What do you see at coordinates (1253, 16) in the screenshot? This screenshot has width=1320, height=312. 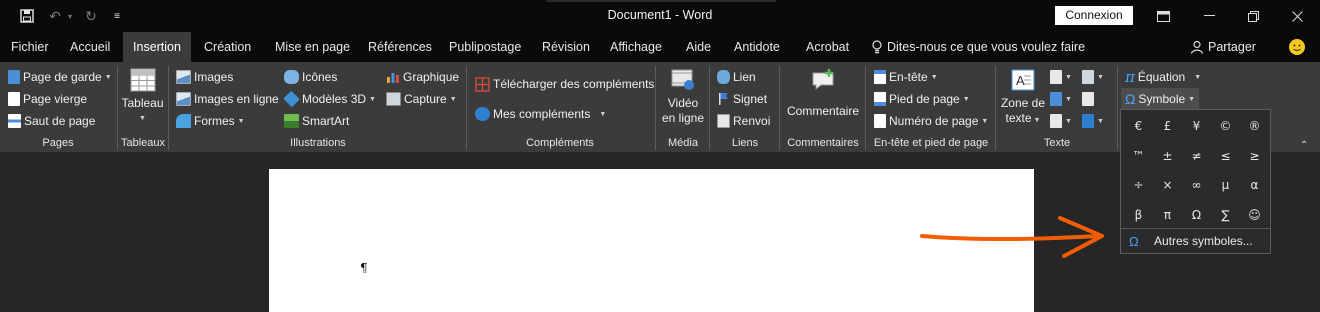 I see `restore-icon` at bounding box center [1253, 16].